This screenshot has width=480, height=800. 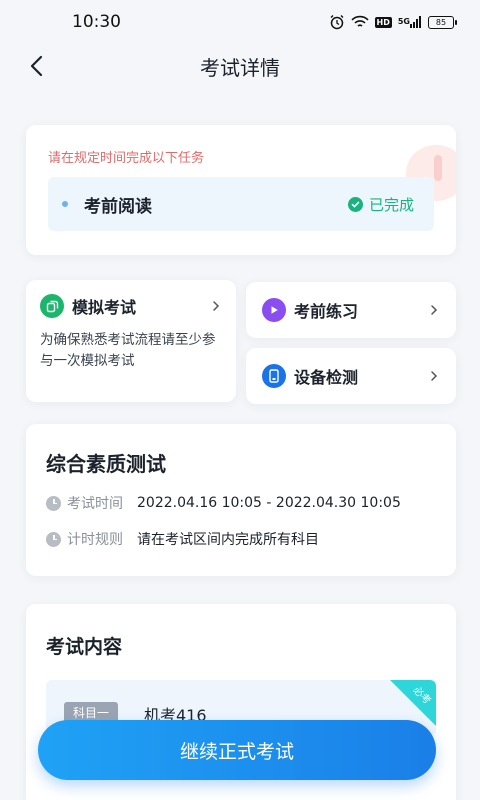 I want to click on timing-rule-value: 请在考试区间内完成所有科目, so click(x=228, y=540).